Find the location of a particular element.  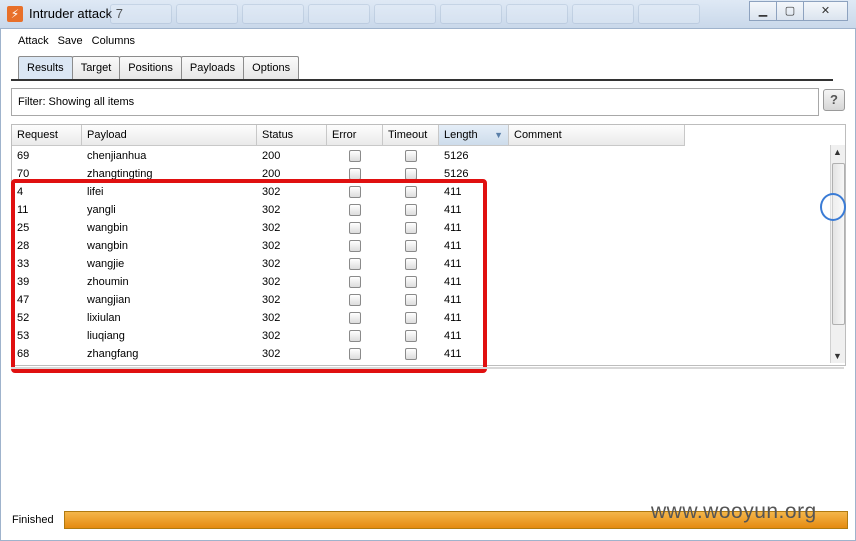

tab-positions: Positions is located at coordinates (150, 68).